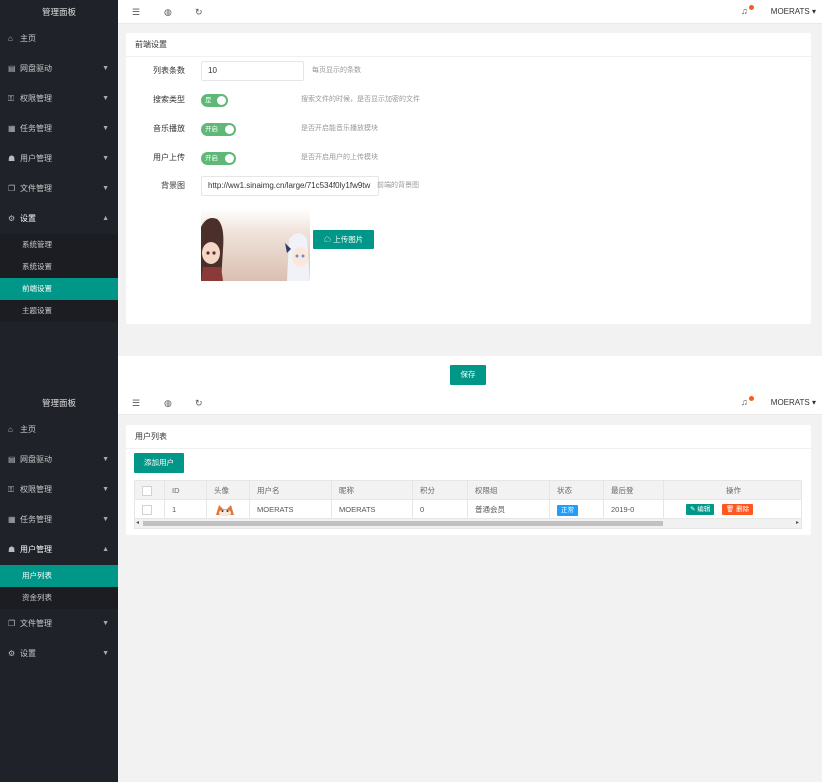 The height and width of the screenshot is (782, 822). Describe the element at coordinates (59, 598) in the screenshot. I see `submenu-item-fund-list: 资金列表` at that location.